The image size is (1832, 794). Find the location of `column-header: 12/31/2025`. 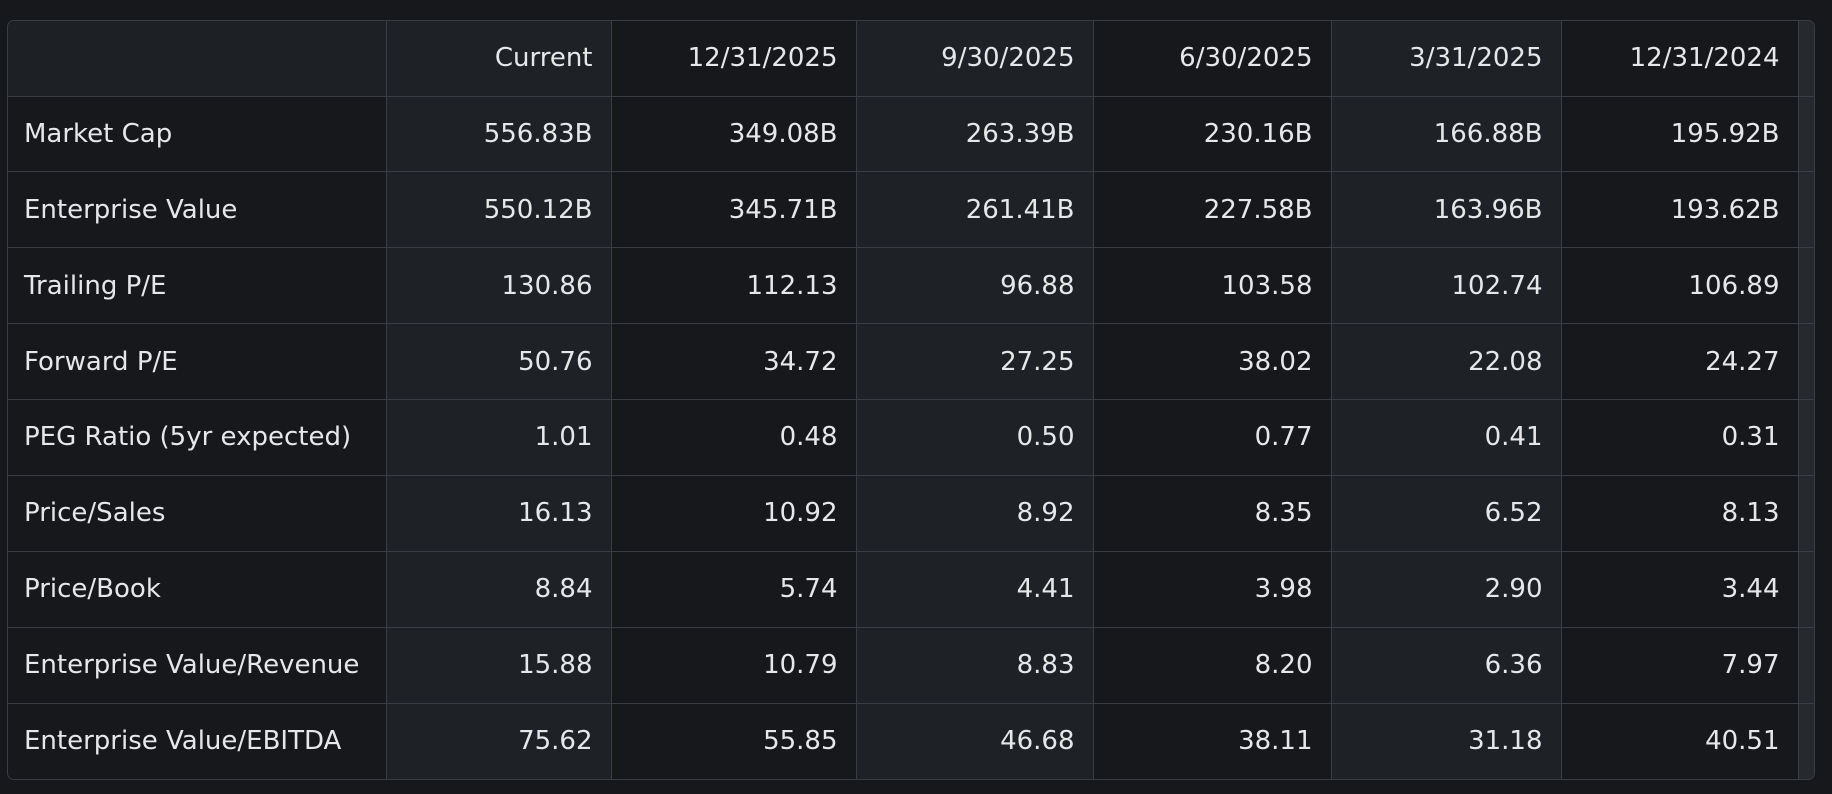

column-header: 12/31/2025 is located at coordinates (734, 59).